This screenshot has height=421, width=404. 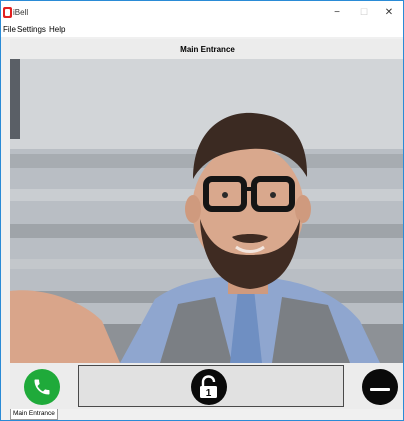 I want to click on door-header: Main Entrance, so click(x=206, y=49).